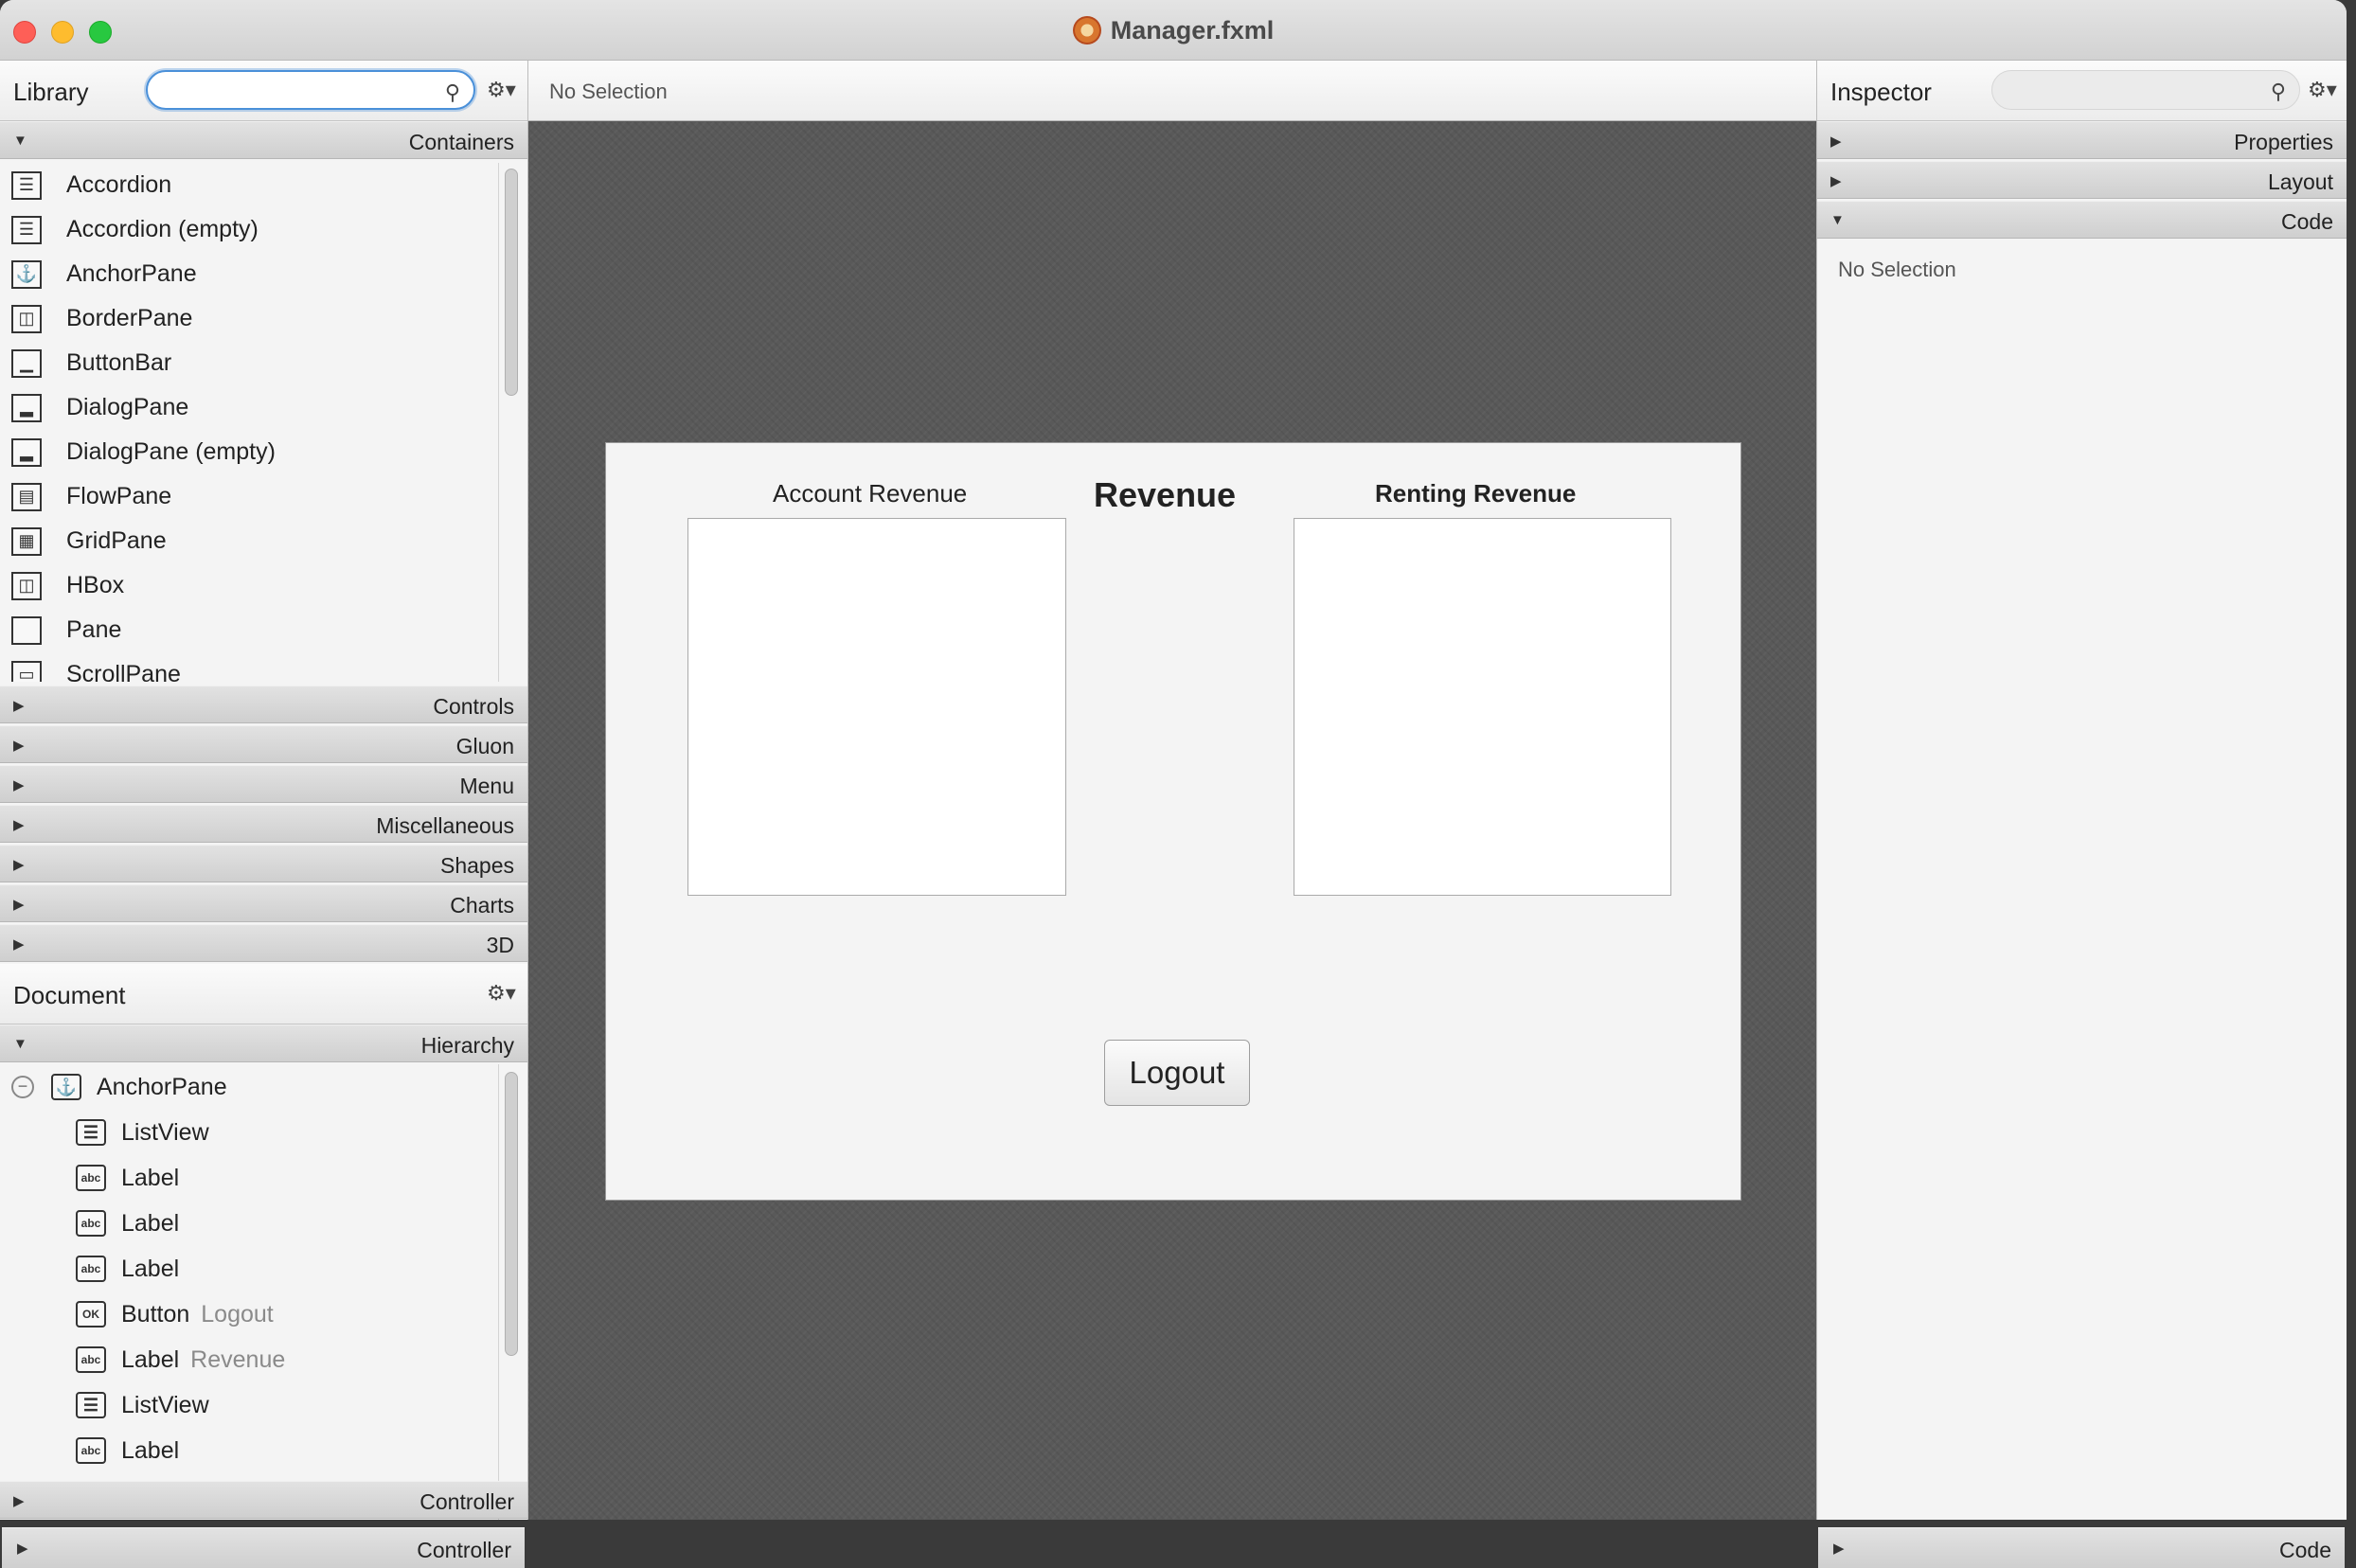 The width and height of the screenshot is (2356, 1568). What do you see at coordinates (263, 1043) in the screenshot?
I see `section-hierarchy: ▼ Hierarchy` at bounding box center [263, 1043].